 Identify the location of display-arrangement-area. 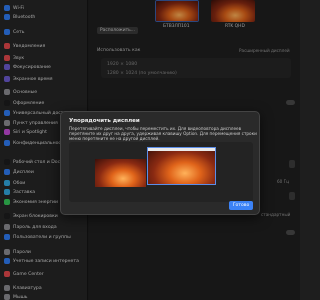
(161, 172).